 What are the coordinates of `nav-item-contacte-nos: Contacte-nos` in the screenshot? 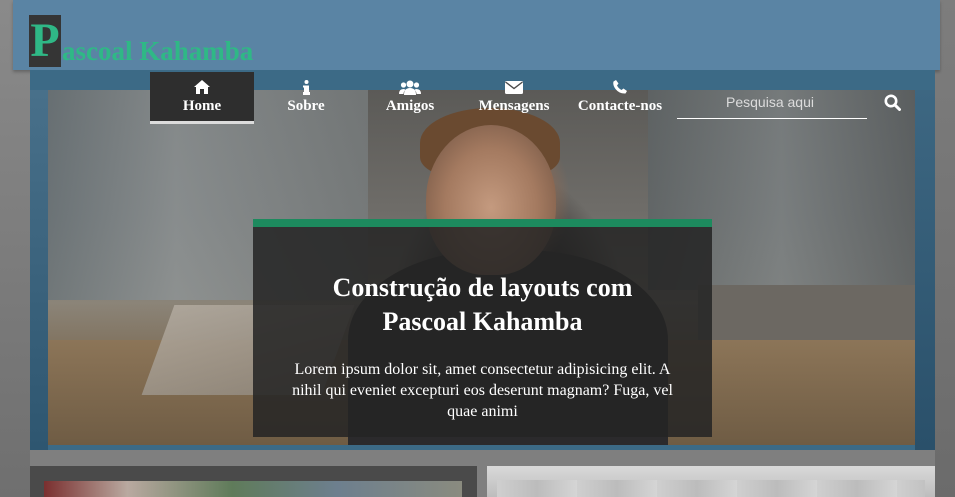 It's located at (620, 98).